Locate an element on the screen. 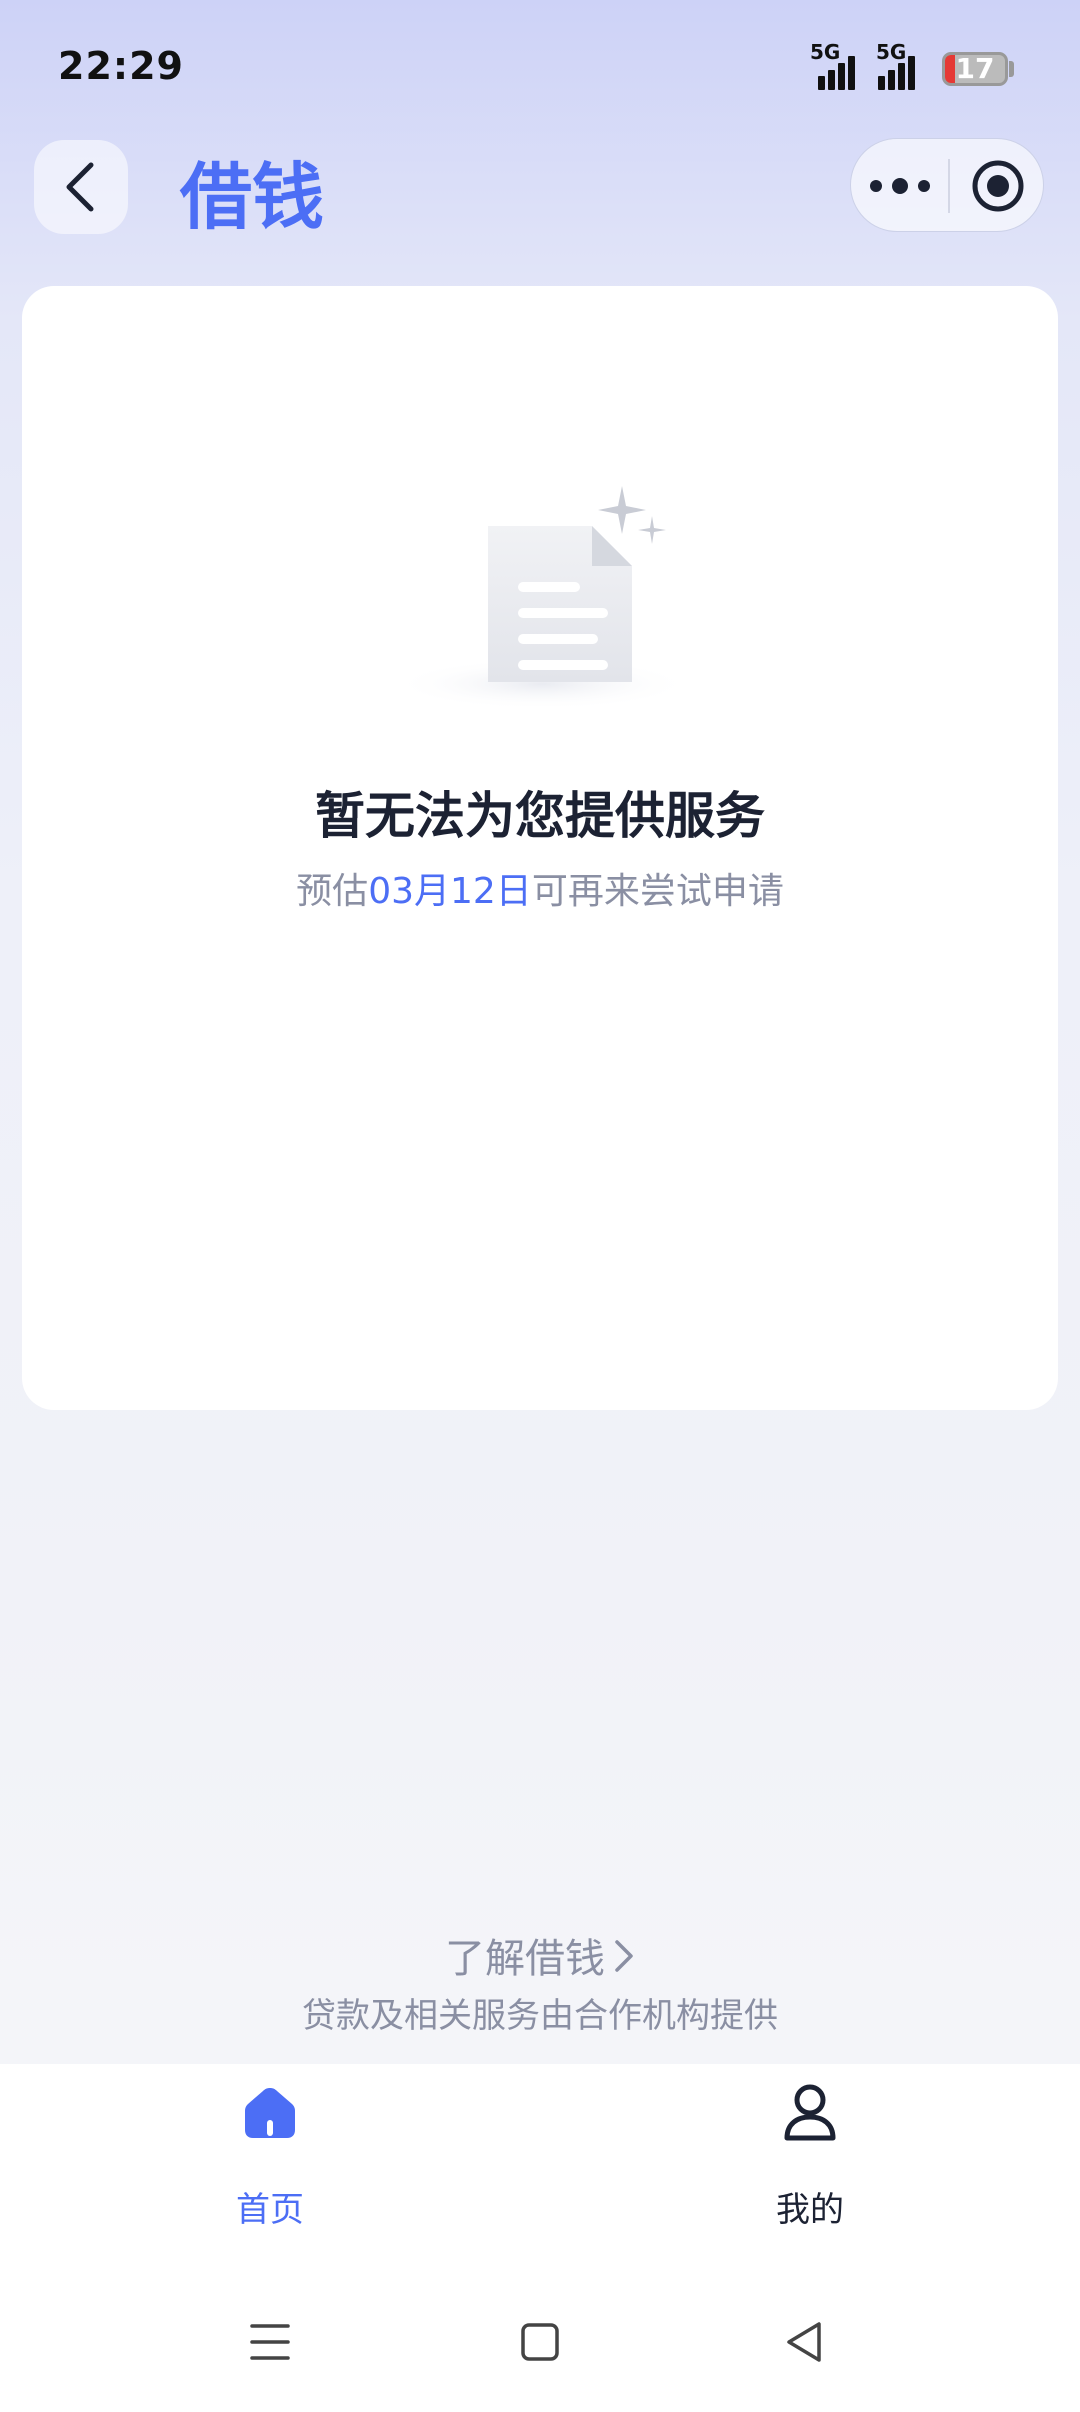 The height and width of the screenshot is (2412, 1080). home-icon is located at coordinates (270, 2113).